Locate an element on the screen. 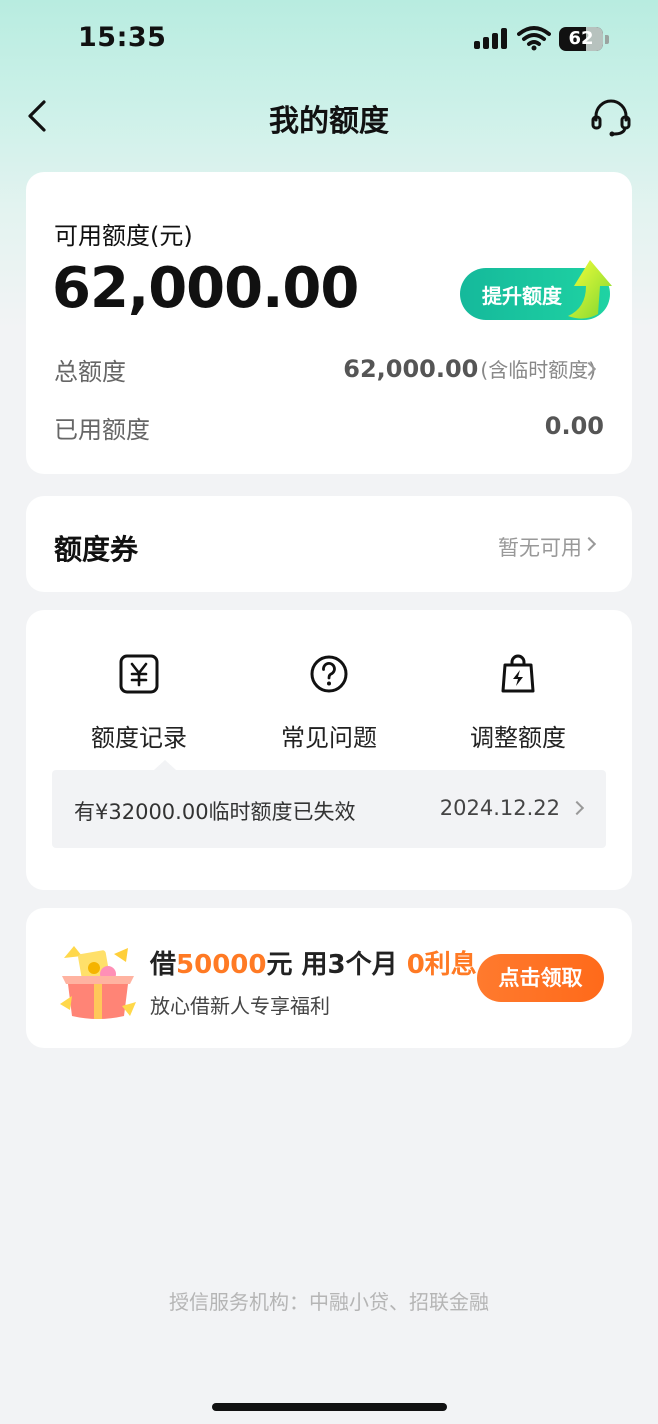 The height and width of the screenshot is (1424, 658). promo-subtitle: 放心借新人专享福利 is located at coordinates (240, 1006).